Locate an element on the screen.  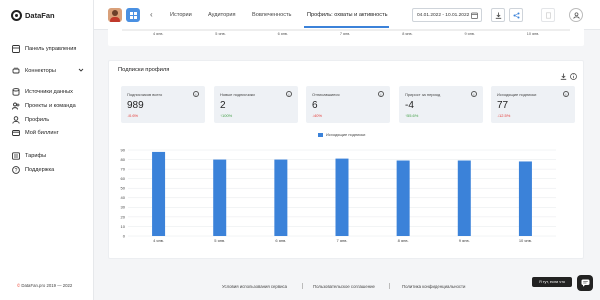
stat-change: ↓40% is located at coordinates (317, 115).